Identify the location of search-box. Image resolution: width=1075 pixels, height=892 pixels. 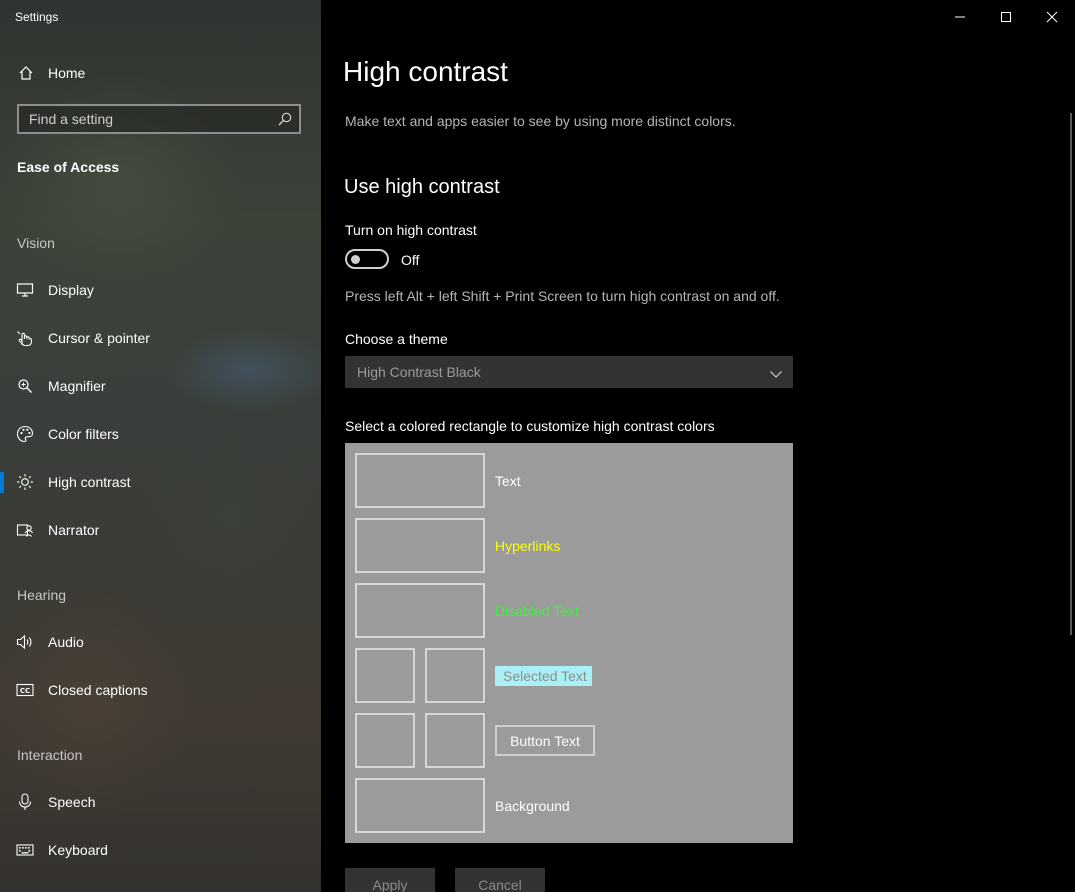
(159, 119).